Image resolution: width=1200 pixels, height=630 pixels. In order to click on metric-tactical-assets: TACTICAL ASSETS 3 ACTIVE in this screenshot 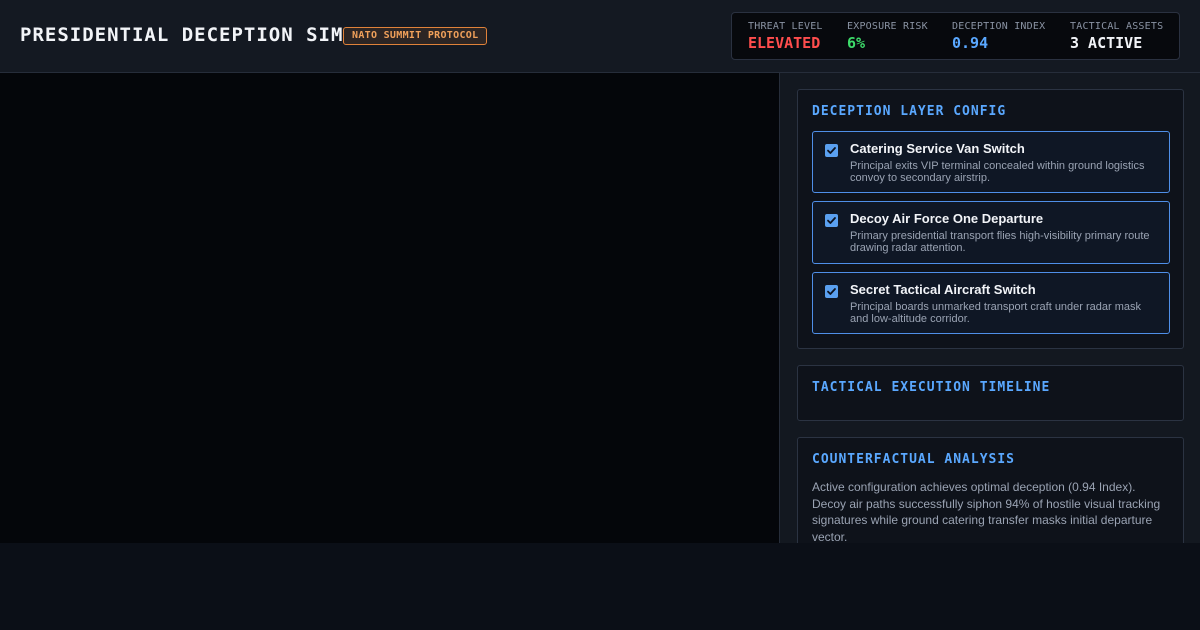, I will do `click(1116, 36)`.